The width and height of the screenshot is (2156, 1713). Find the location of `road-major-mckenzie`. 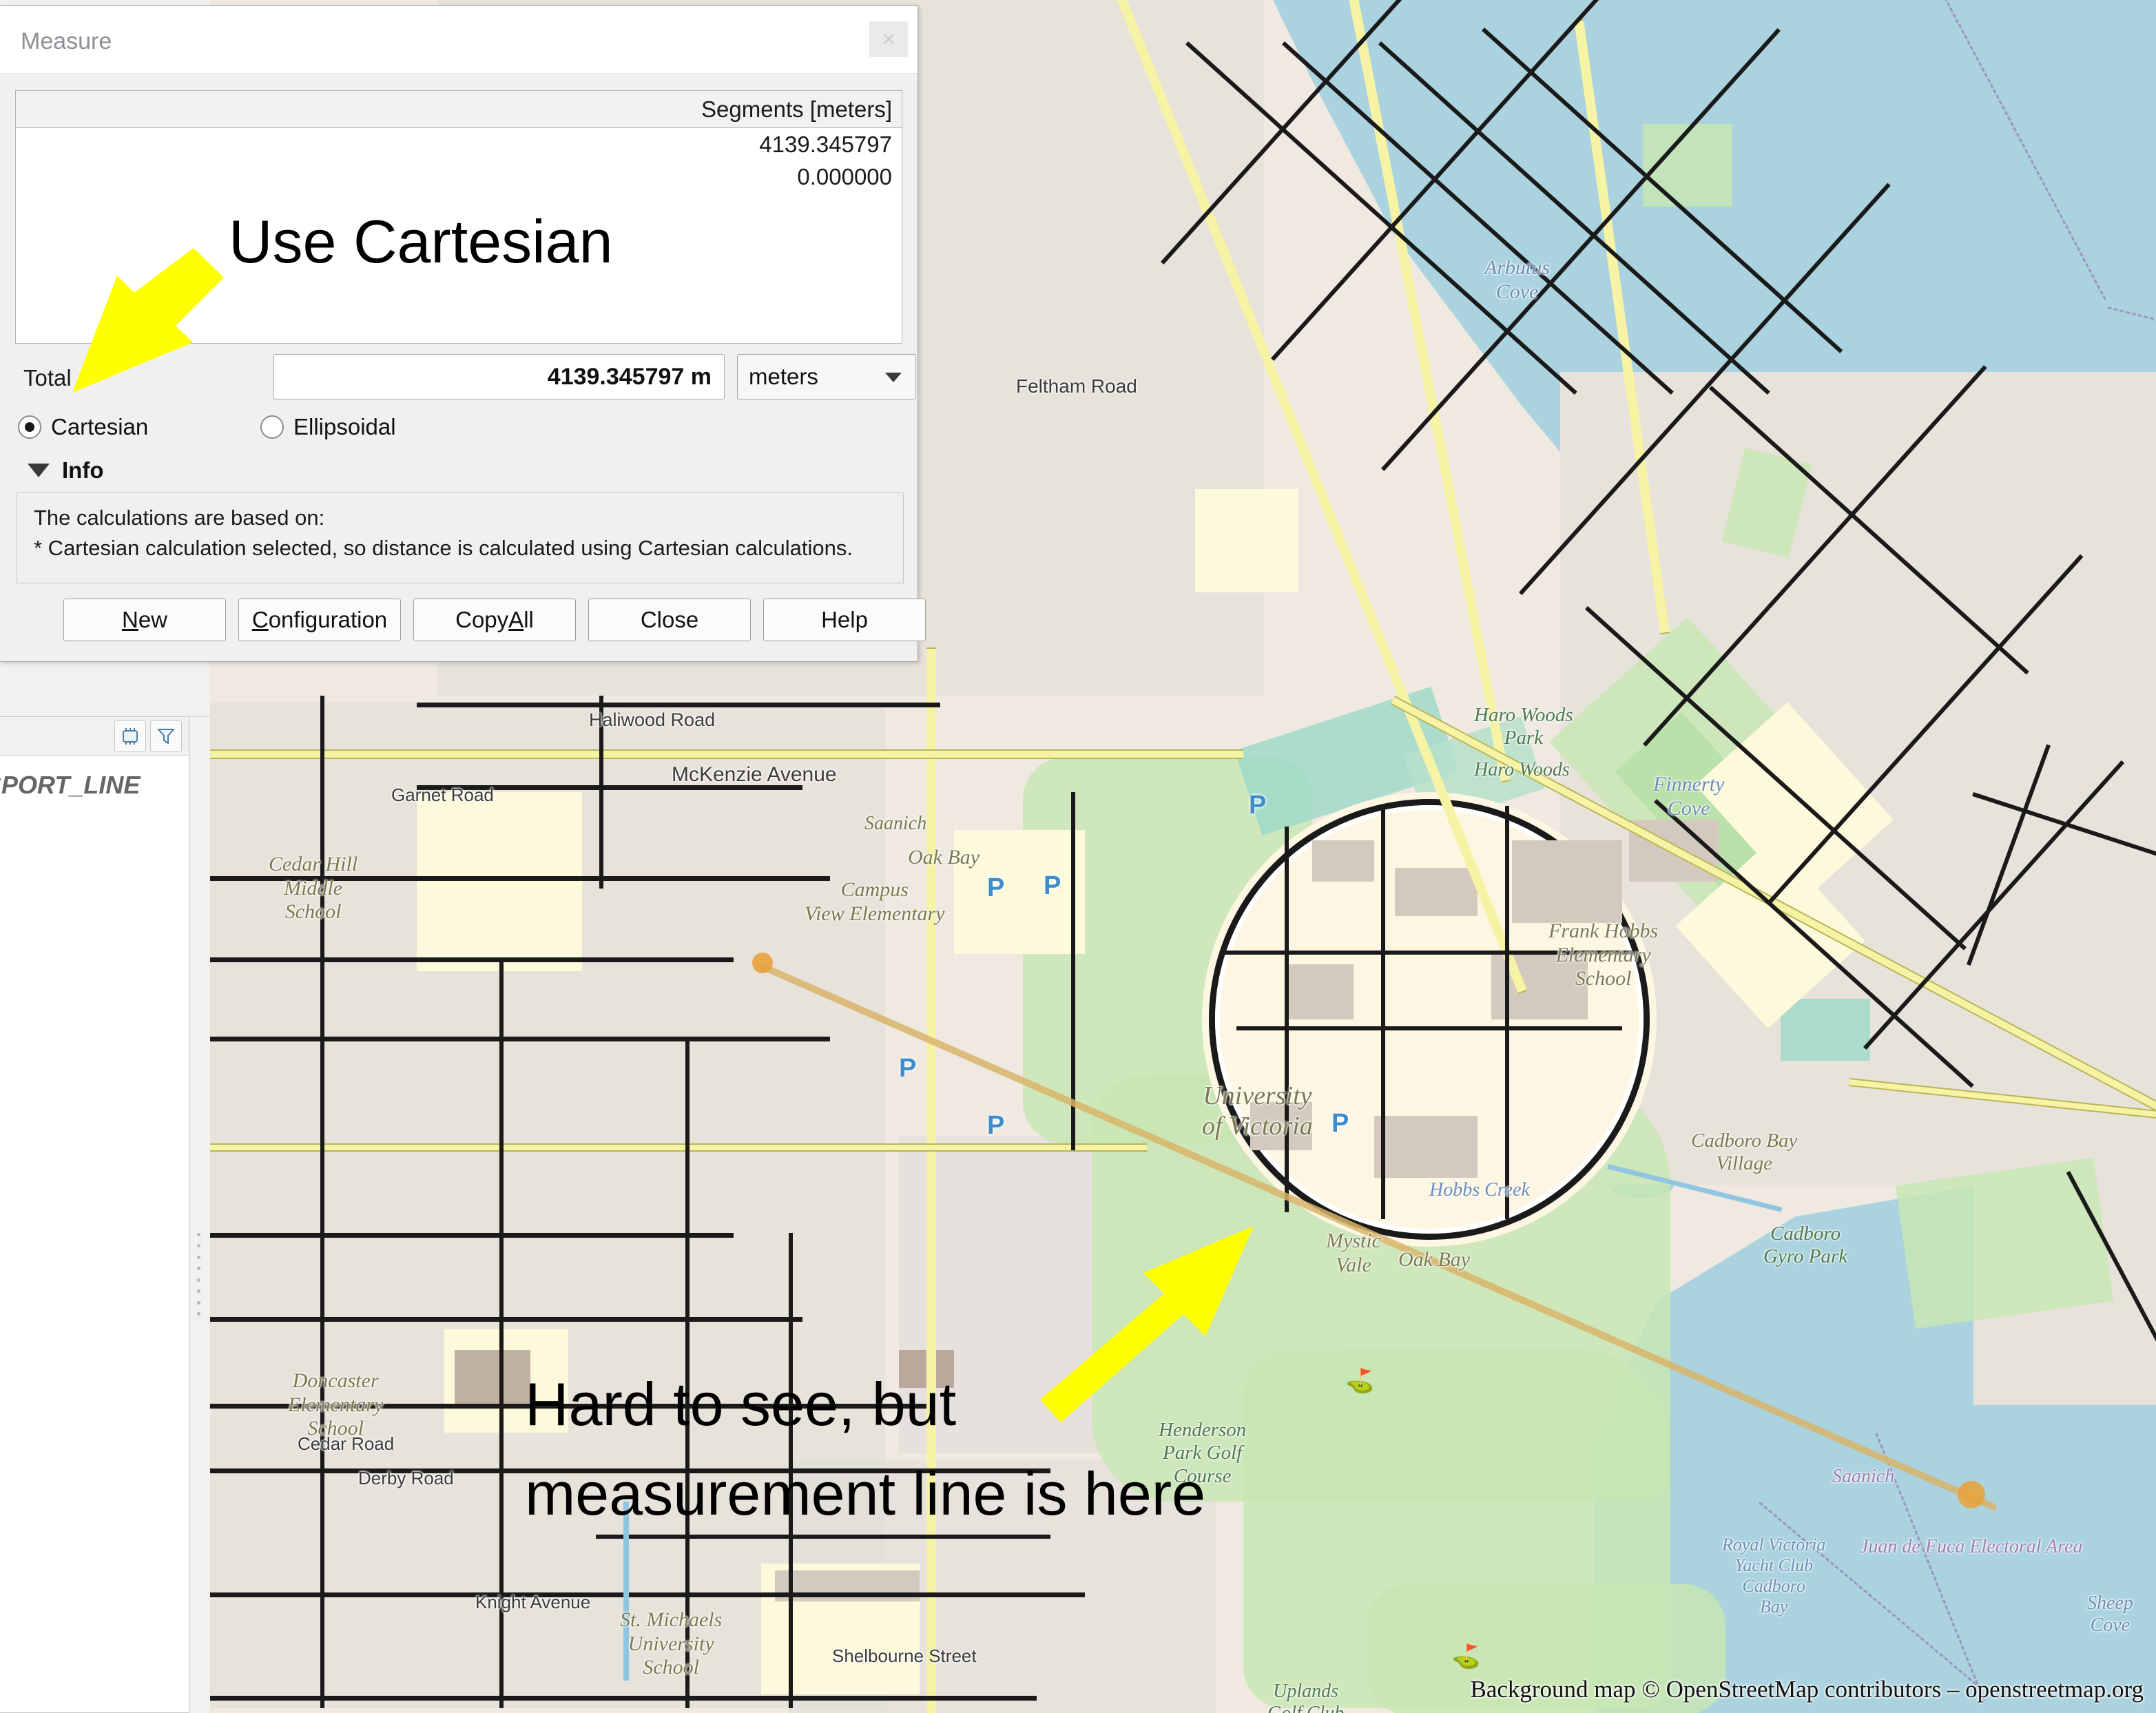

road-major-mckenzie is located at coordinates (726, 754).